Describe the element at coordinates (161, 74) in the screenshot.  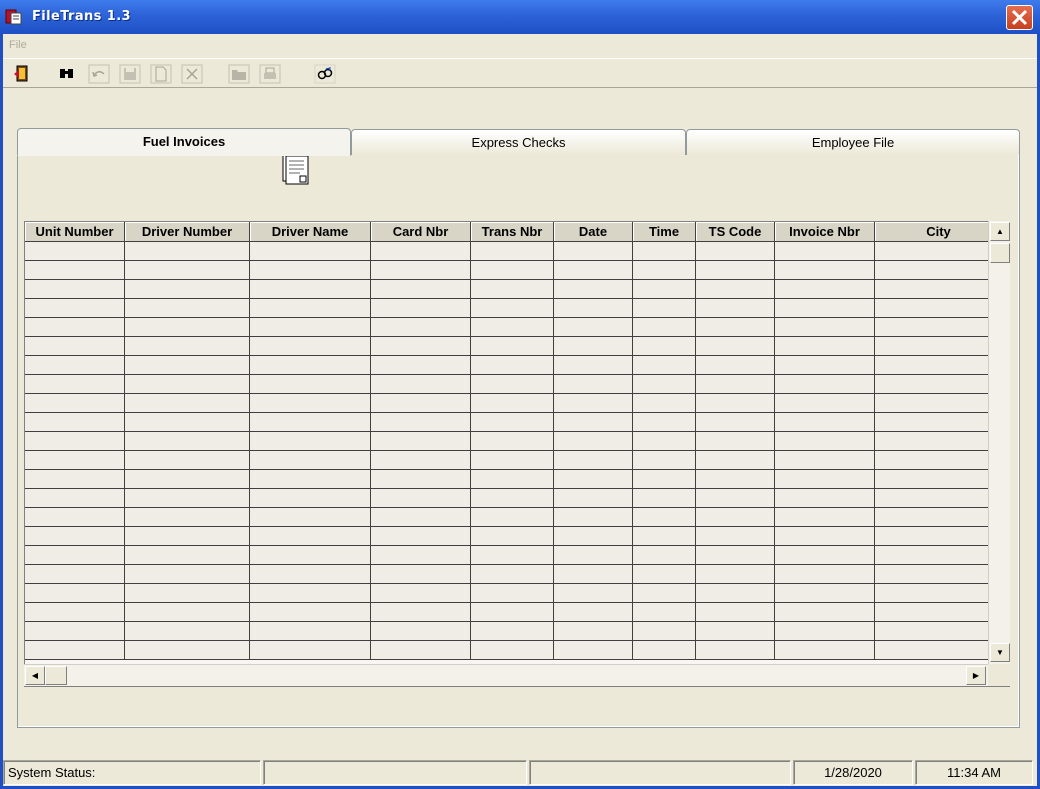
I see `new-button` at that location.